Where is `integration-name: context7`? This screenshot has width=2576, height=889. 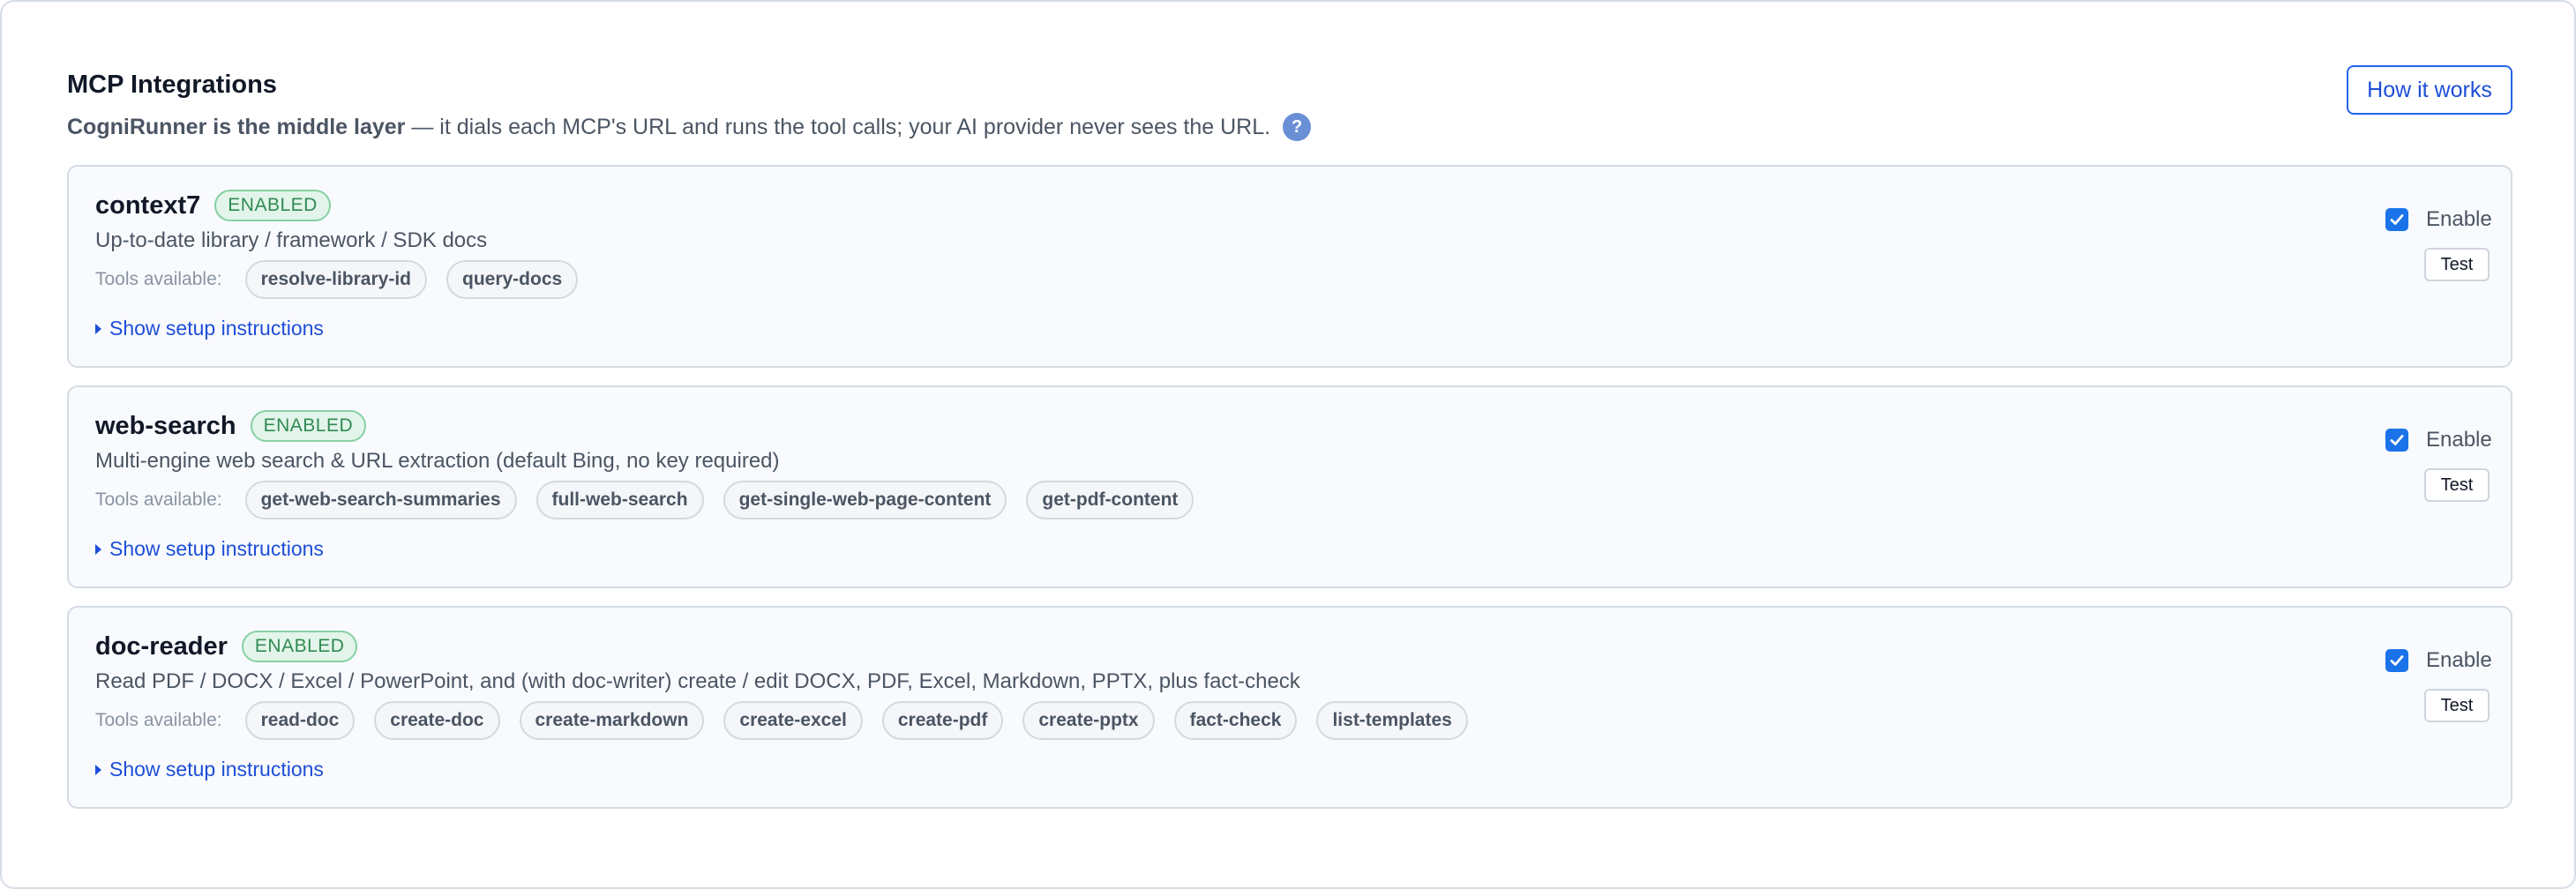
integration-name: context7 is located at coordinates (148, 205).